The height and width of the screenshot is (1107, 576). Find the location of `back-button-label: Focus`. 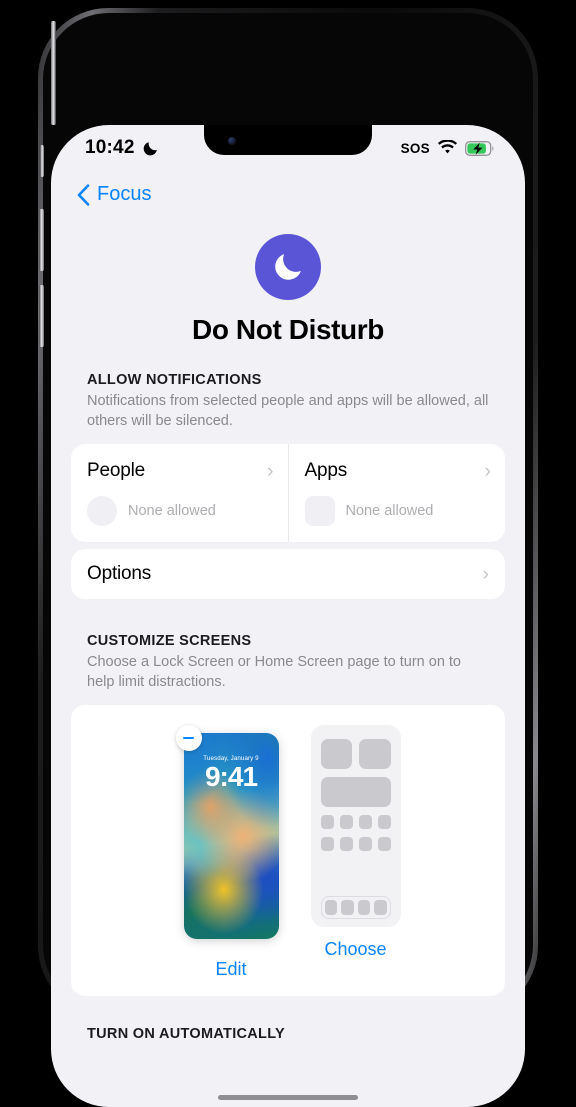

back-button-label: Focus is located at coordinates (124, 194).